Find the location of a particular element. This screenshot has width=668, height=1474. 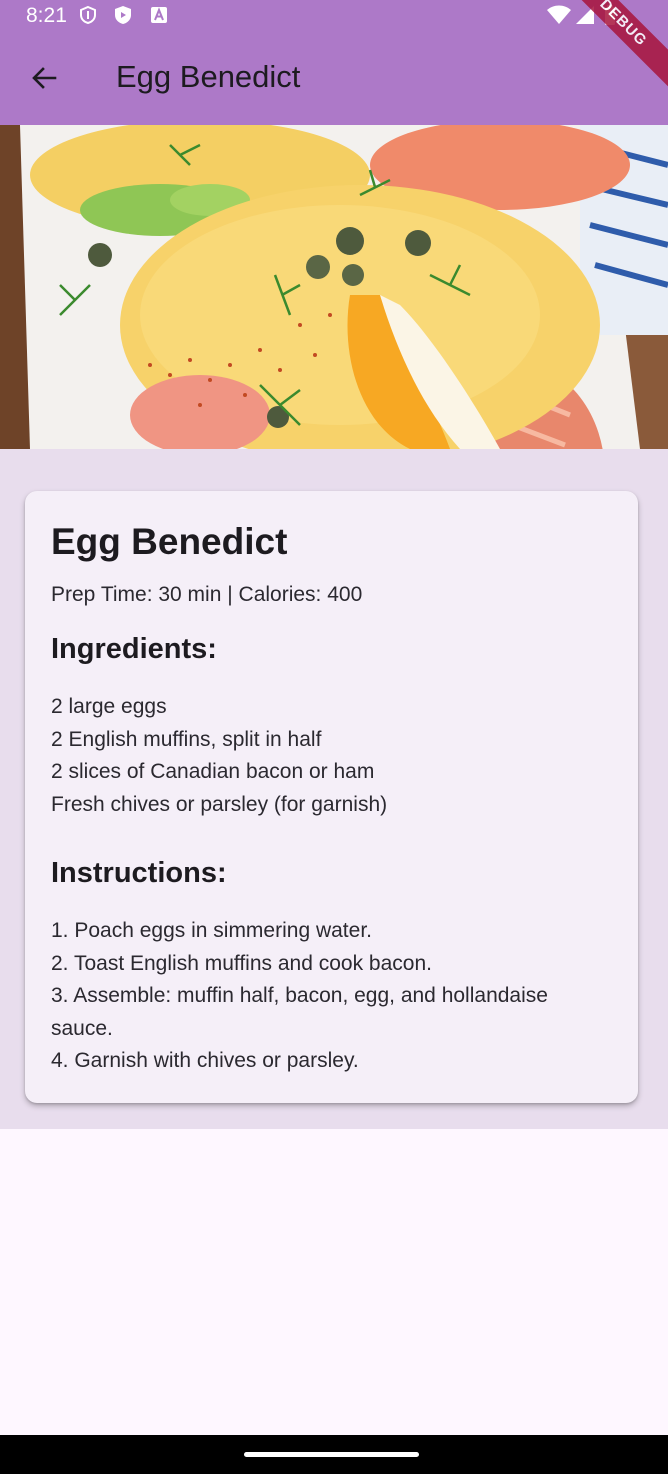

font-icon is located at coordinates (159, 15).